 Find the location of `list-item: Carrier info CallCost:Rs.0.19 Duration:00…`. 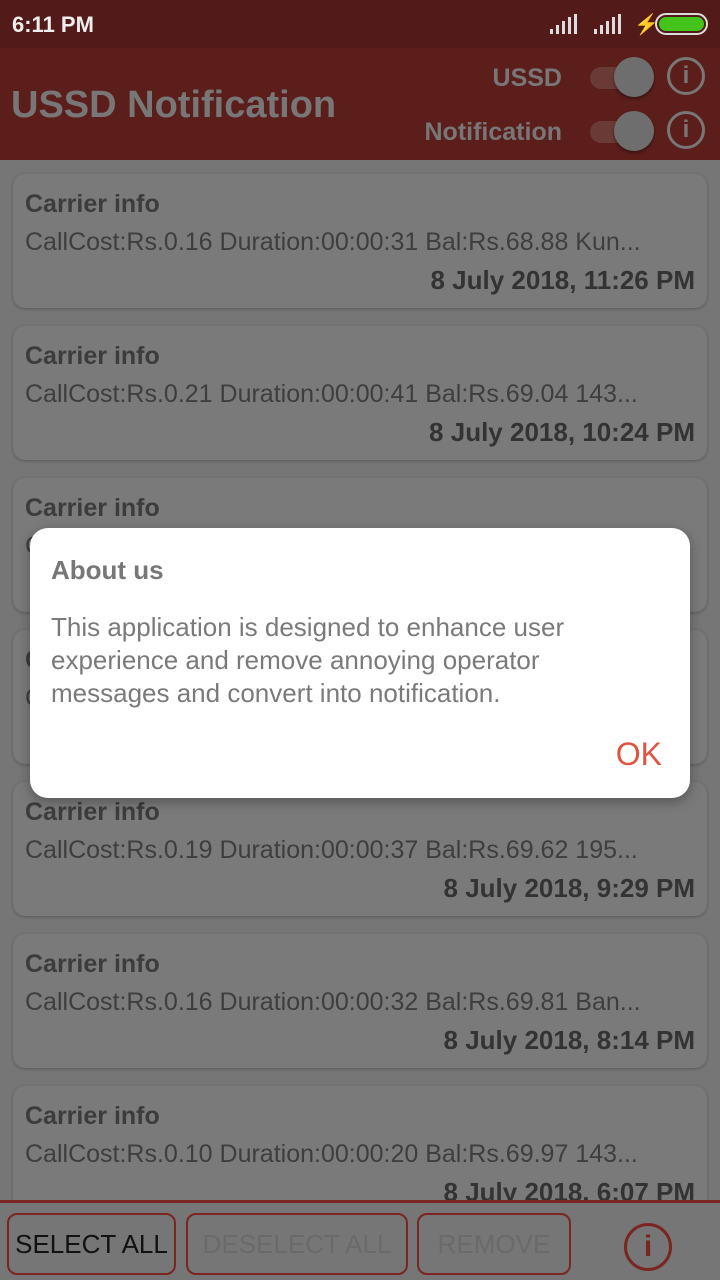

list-item: Carrier info CallCost:Rs.0.19 Duration:00… is located at coordinates (360, 849).